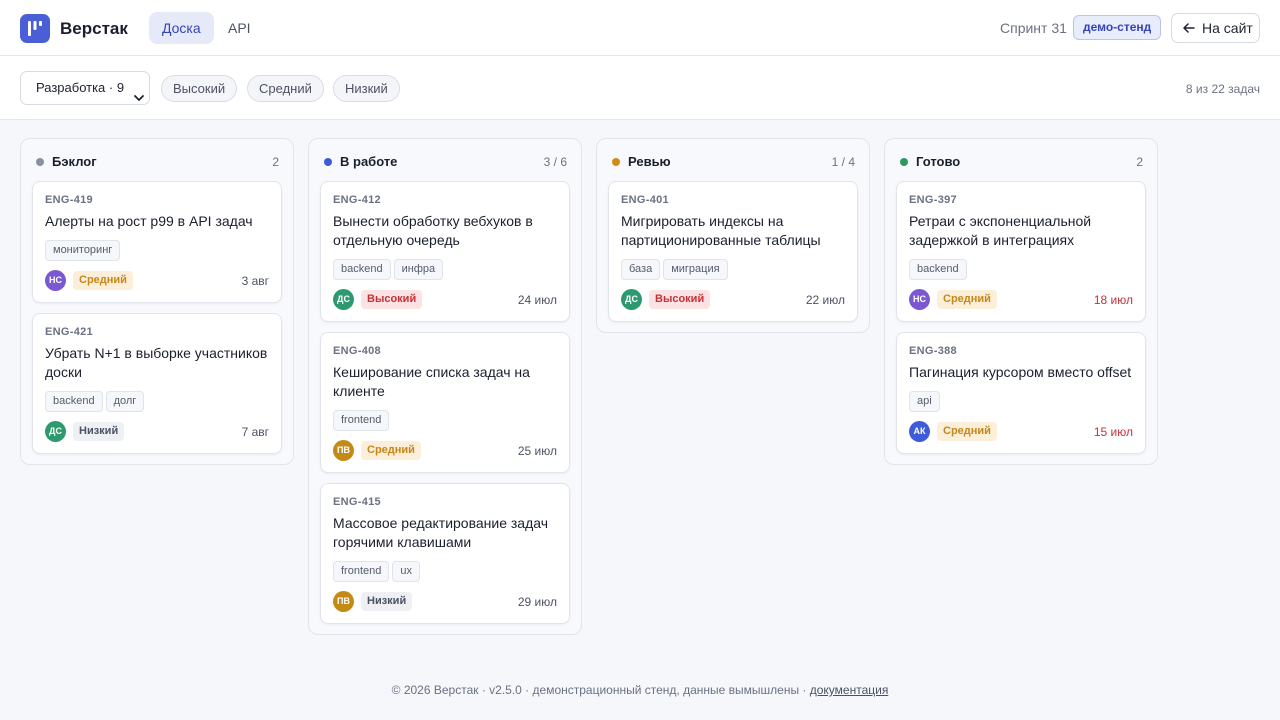 Image resolution: width=1280 pixels, height=720 pixels. I want to click on tab-api: API, so click(239, 28).